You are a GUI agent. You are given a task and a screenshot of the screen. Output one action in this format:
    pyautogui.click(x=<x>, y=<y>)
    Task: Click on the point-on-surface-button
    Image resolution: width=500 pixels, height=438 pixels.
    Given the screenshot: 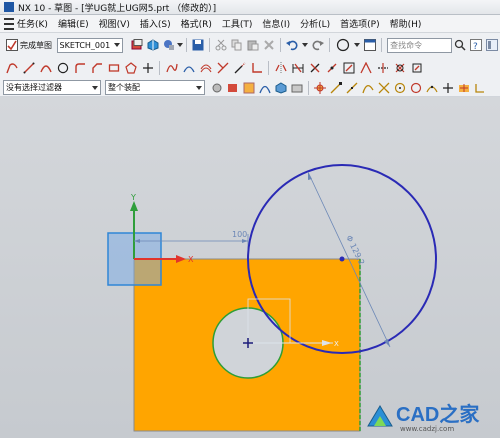 What is the action you would take?
    pyautogui.click(x=464, y=88)
    